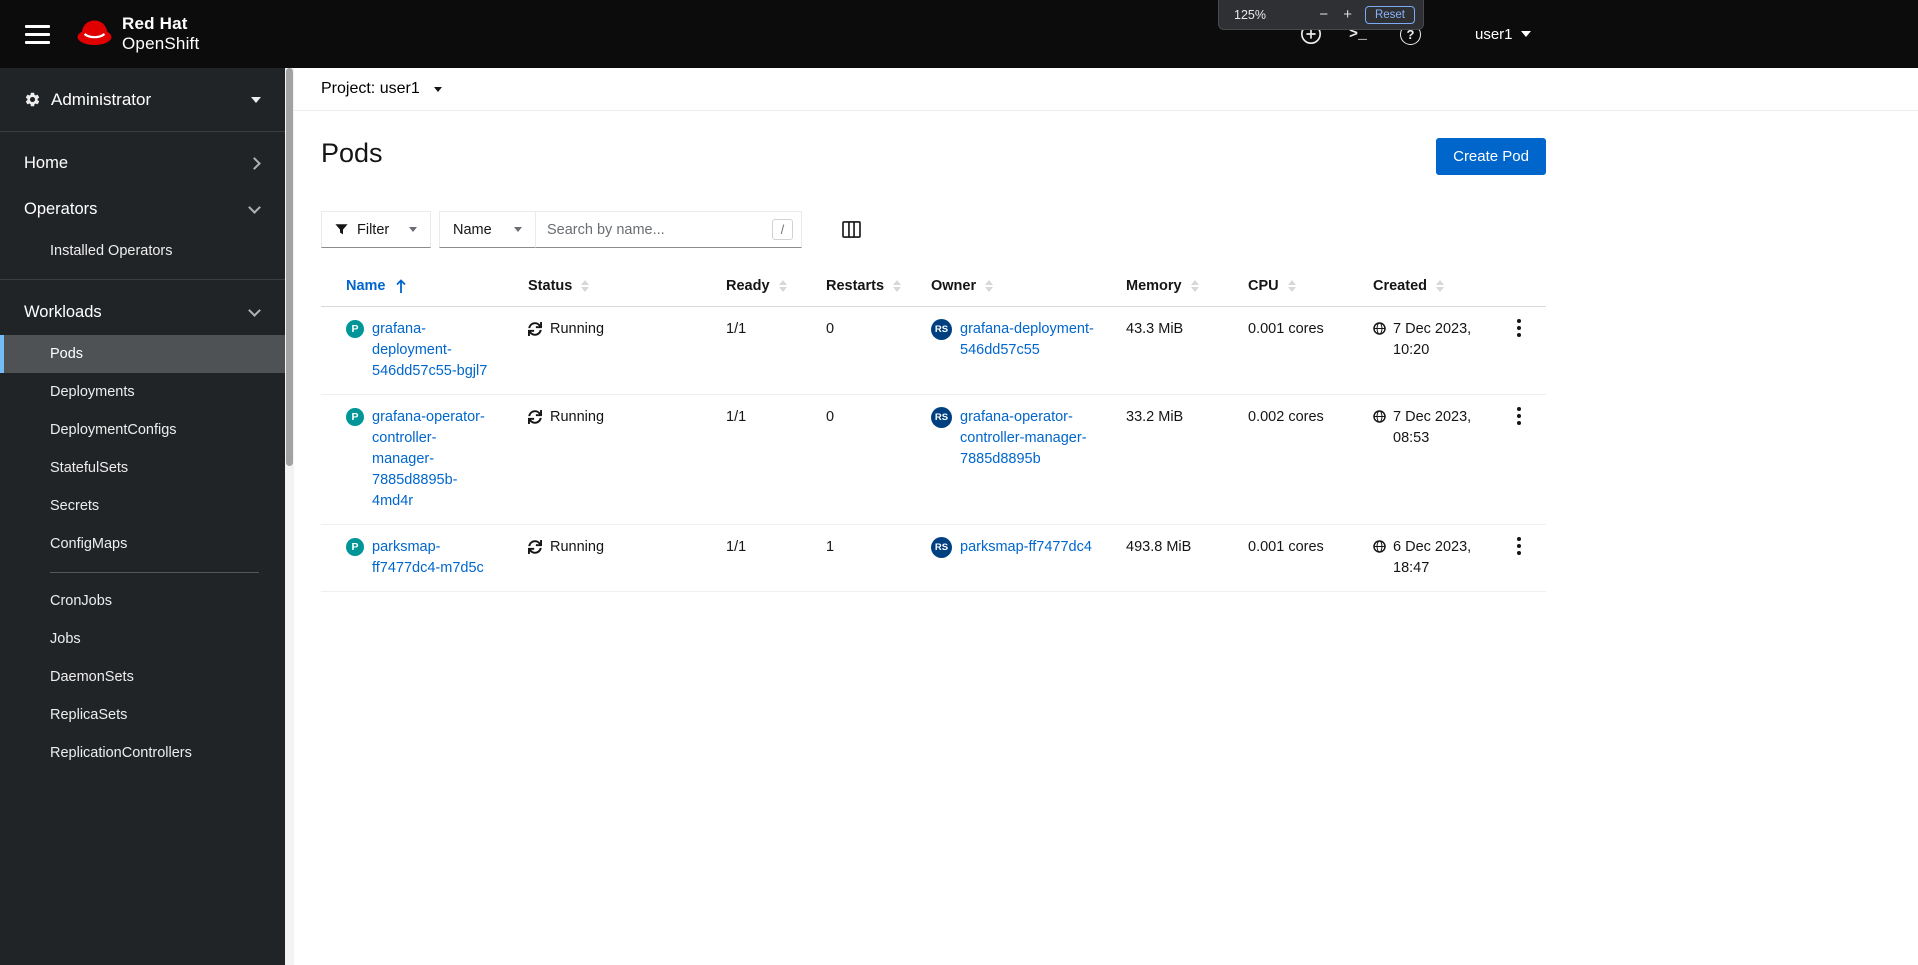 The width and height of the screenshot is (1918, 965). Describe the element at coordinates (142, 639) in the screenshot. I see `sidebar-item-jobs: Jobs` at that location.